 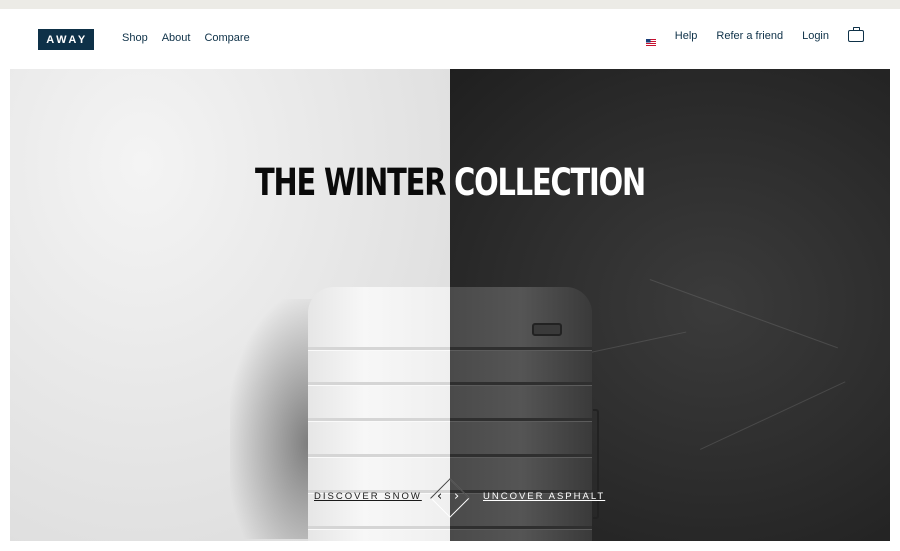 I want to click on login-link: Login, so click(x=815, y=36).